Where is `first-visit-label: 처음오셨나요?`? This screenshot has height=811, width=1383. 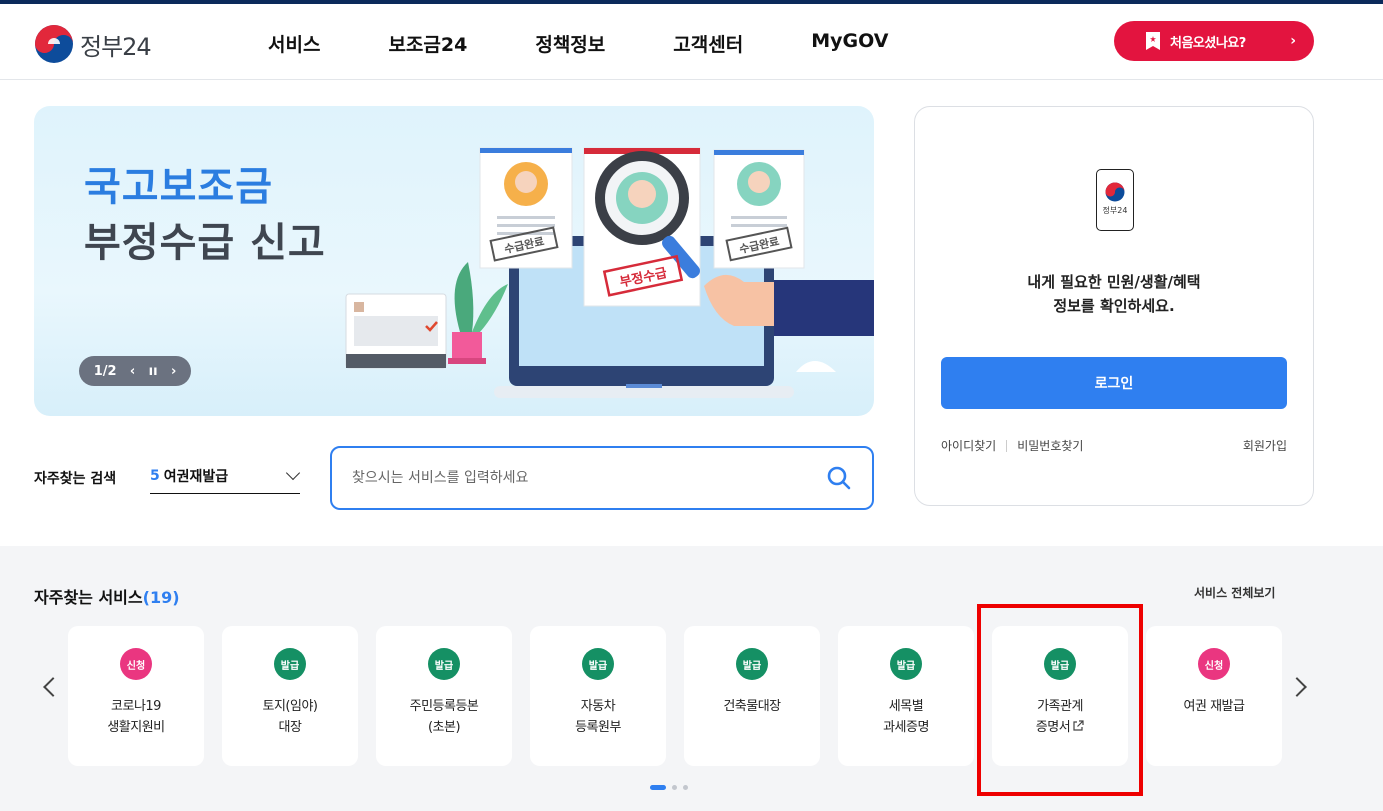 first-visit-label: 처음오셨나요? is located at coordinates (1208, 43).